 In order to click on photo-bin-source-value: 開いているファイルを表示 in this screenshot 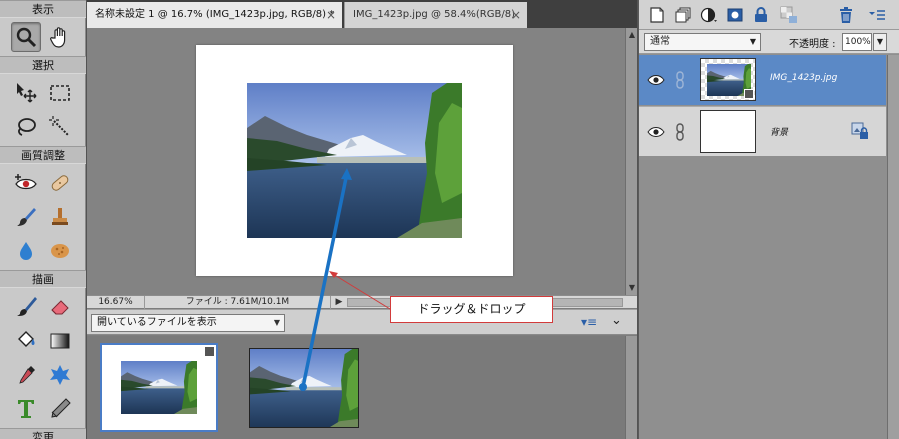, I will do `click(157, 322)`.